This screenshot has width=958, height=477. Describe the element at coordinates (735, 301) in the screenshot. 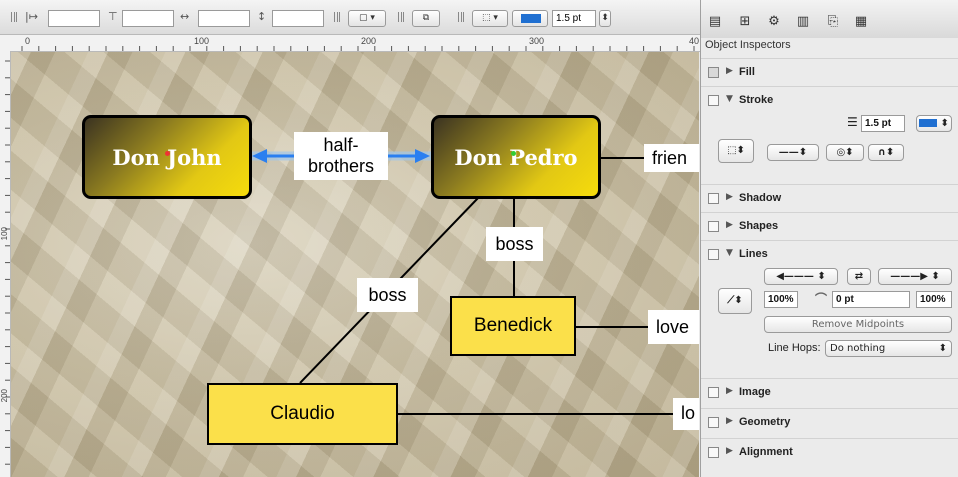

I see `line-type-popup: ⟋⬍` at that location.